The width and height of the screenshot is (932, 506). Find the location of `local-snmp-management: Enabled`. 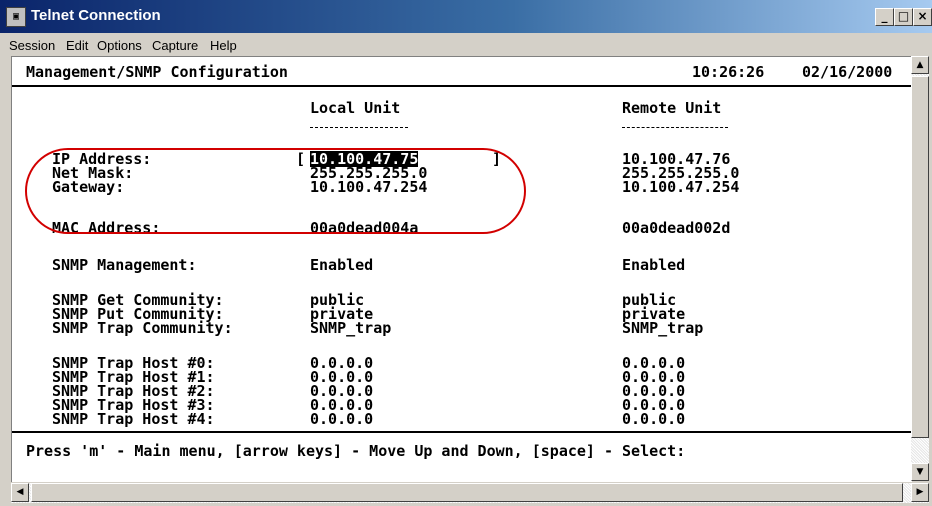

local-snmp-management: Enabled is located at coordinates (342, 265).